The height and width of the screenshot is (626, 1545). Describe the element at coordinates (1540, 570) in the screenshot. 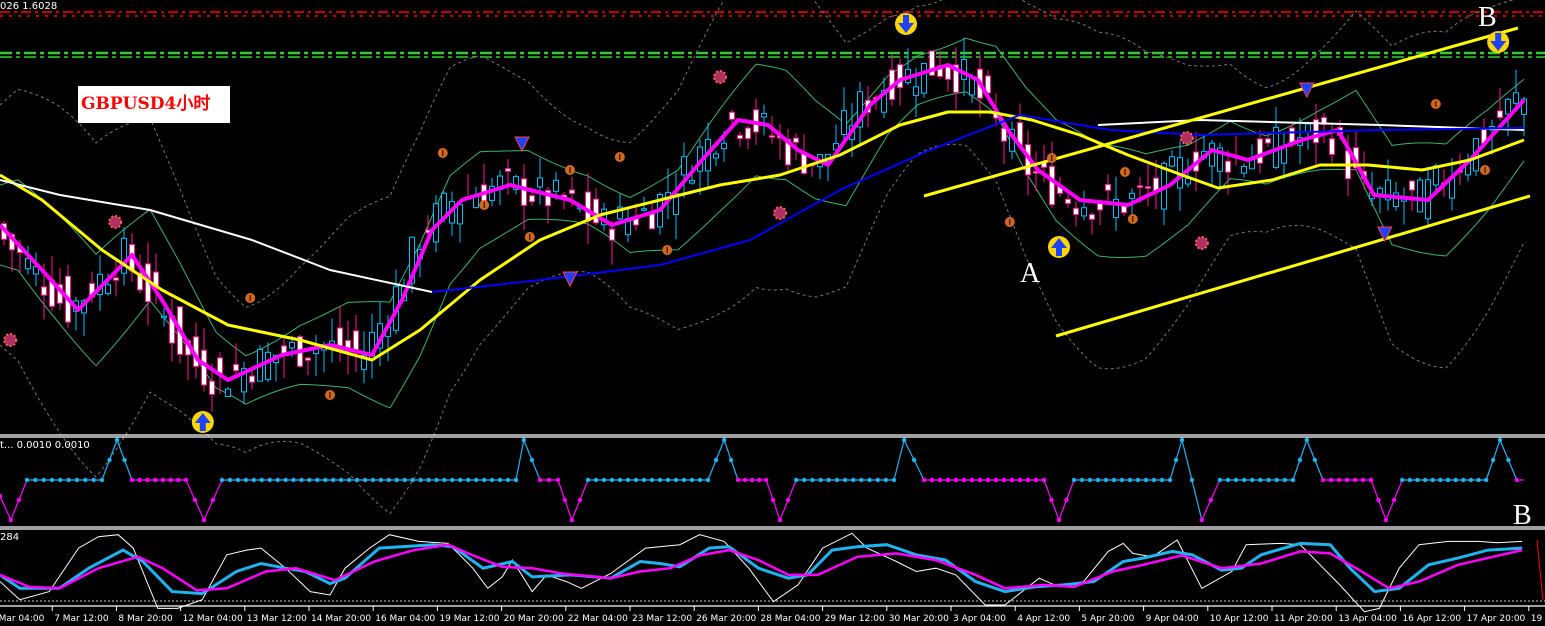

I see `oscillator-current-bar` at that location.